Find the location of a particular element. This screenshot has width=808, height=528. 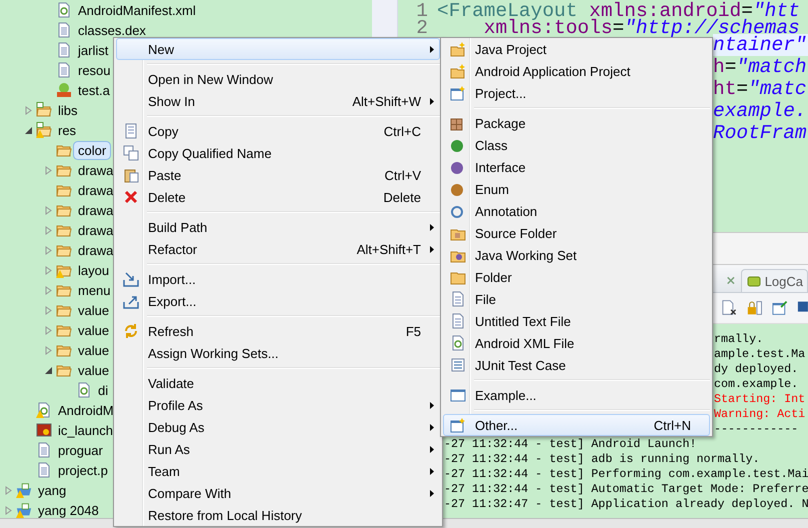

line-number: 2 is located at coordinates (422, 25).